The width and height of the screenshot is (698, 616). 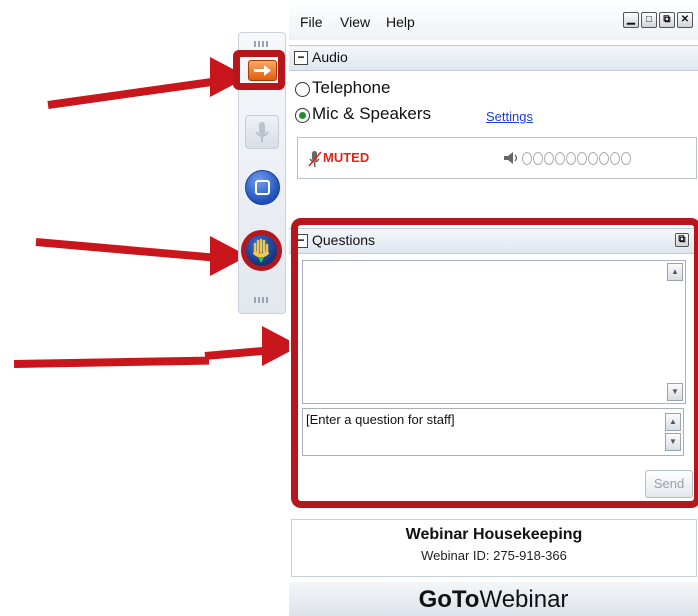 I want to click on restore-button: ⧉, so click(x=667, y=20).